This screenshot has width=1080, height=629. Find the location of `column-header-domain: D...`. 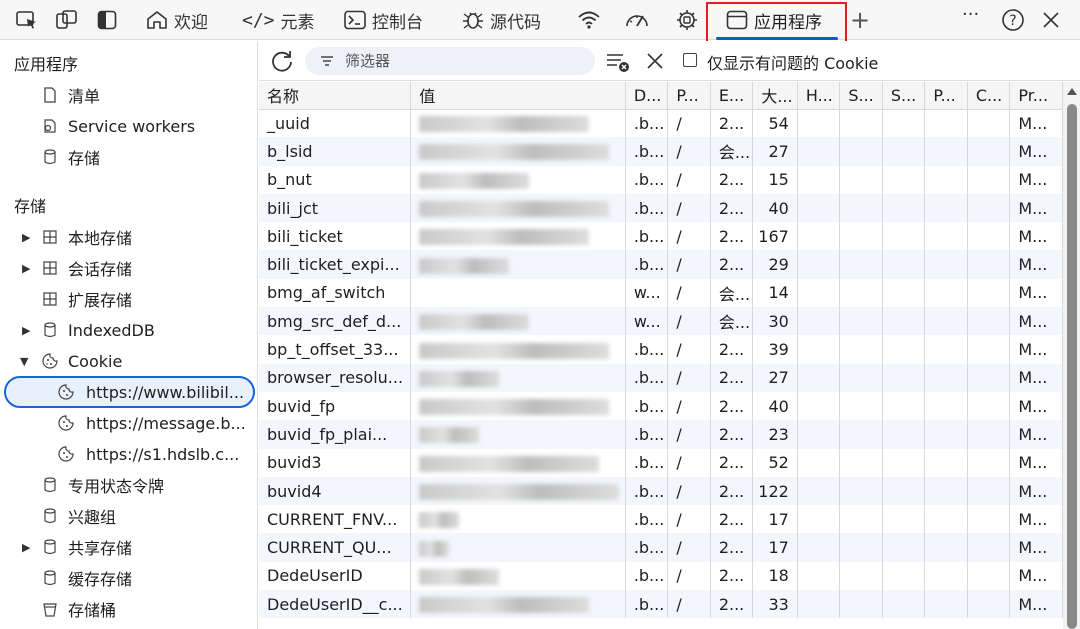

column-header-domain: D... is located at coordinates (647, 96).